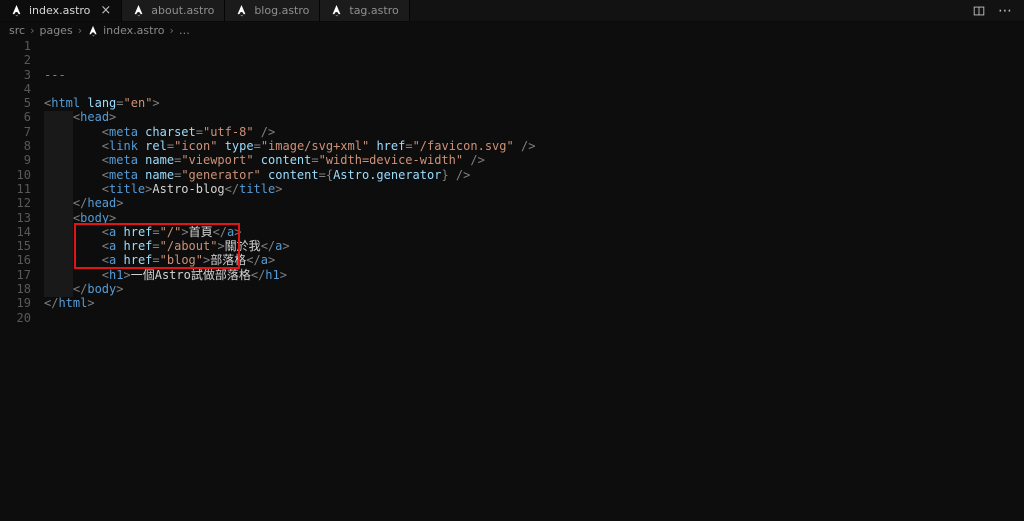 This screenshot has width=1024, height=521. I want to click on code-line: 16 <a href="blog">部落格</a>, so click(512, 260).